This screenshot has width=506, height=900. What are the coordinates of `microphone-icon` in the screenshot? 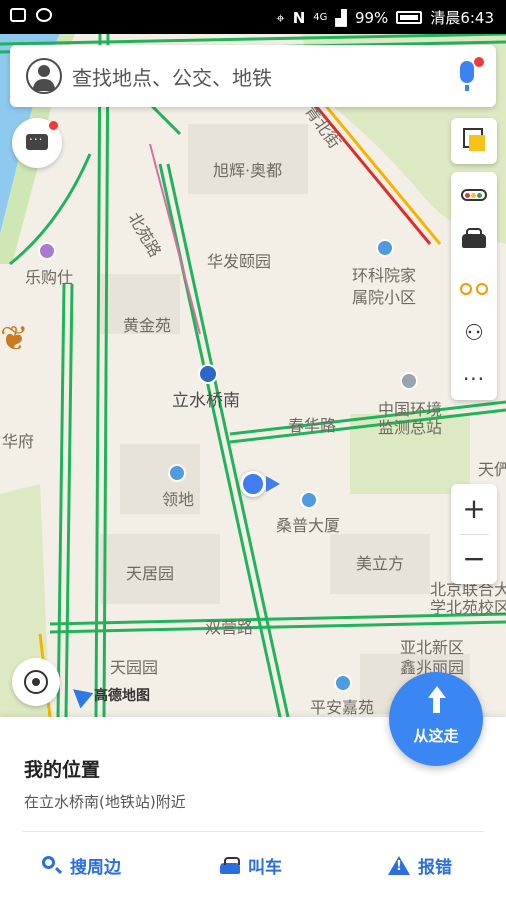 It's located at (467, 76).